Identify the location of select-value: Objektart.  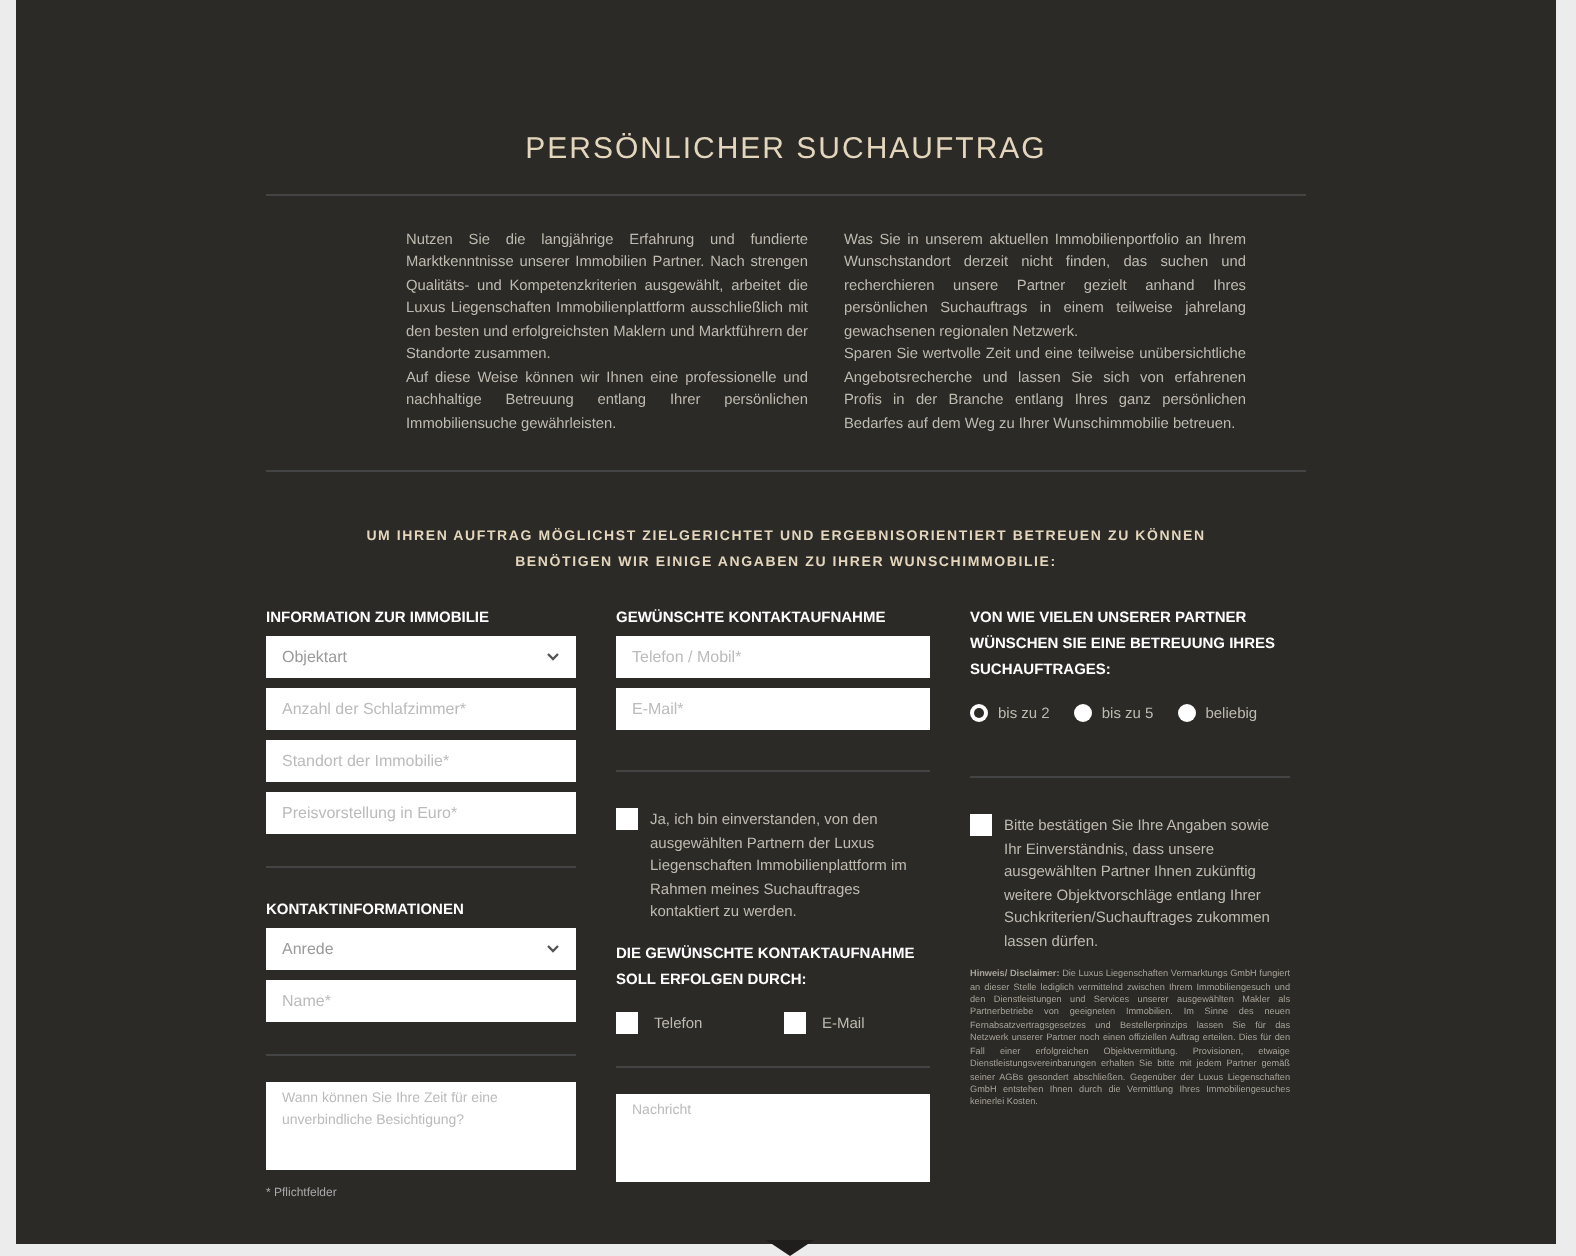
(314, 657).